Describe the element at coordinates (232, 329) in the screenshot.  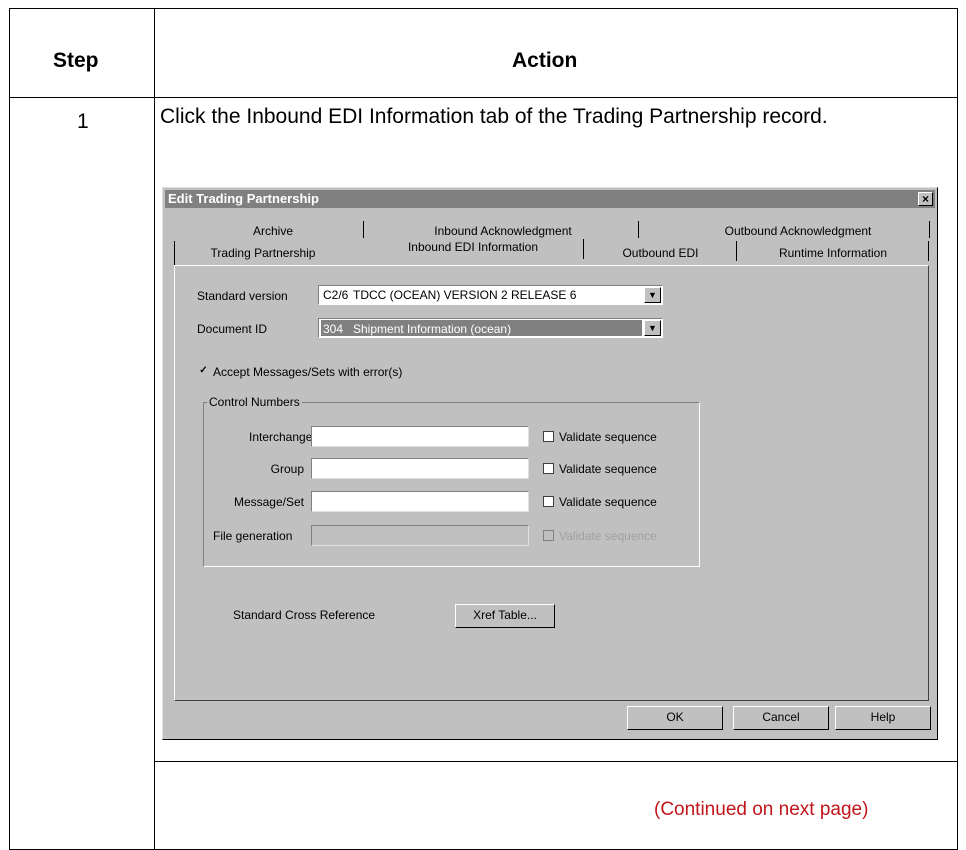
I see `document-id-label: Document ID` at that location.